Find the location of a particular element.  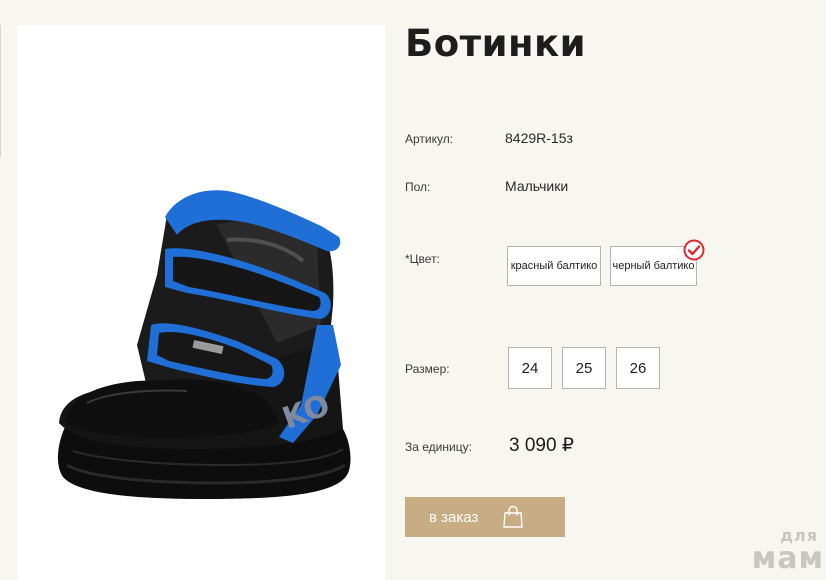

add-to-order-button: в заказ is located at coordinates (485, 517).